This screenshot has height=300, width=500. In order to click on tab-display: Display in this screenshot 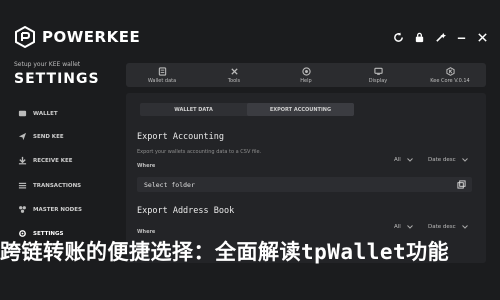, I will do `click(378, 75)`.